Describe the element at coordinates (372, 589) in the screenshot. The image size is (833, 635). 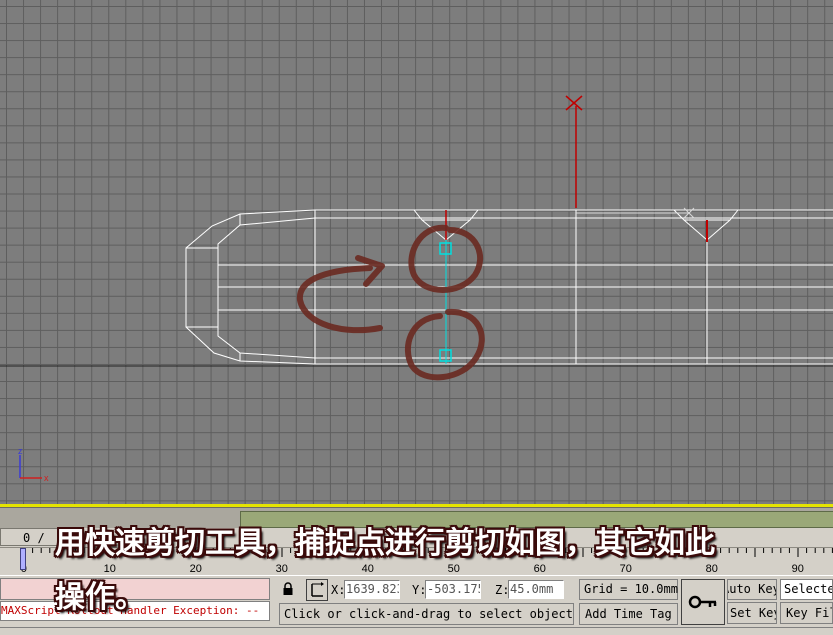
I see `x-coord-field: 1639.823` at that location.